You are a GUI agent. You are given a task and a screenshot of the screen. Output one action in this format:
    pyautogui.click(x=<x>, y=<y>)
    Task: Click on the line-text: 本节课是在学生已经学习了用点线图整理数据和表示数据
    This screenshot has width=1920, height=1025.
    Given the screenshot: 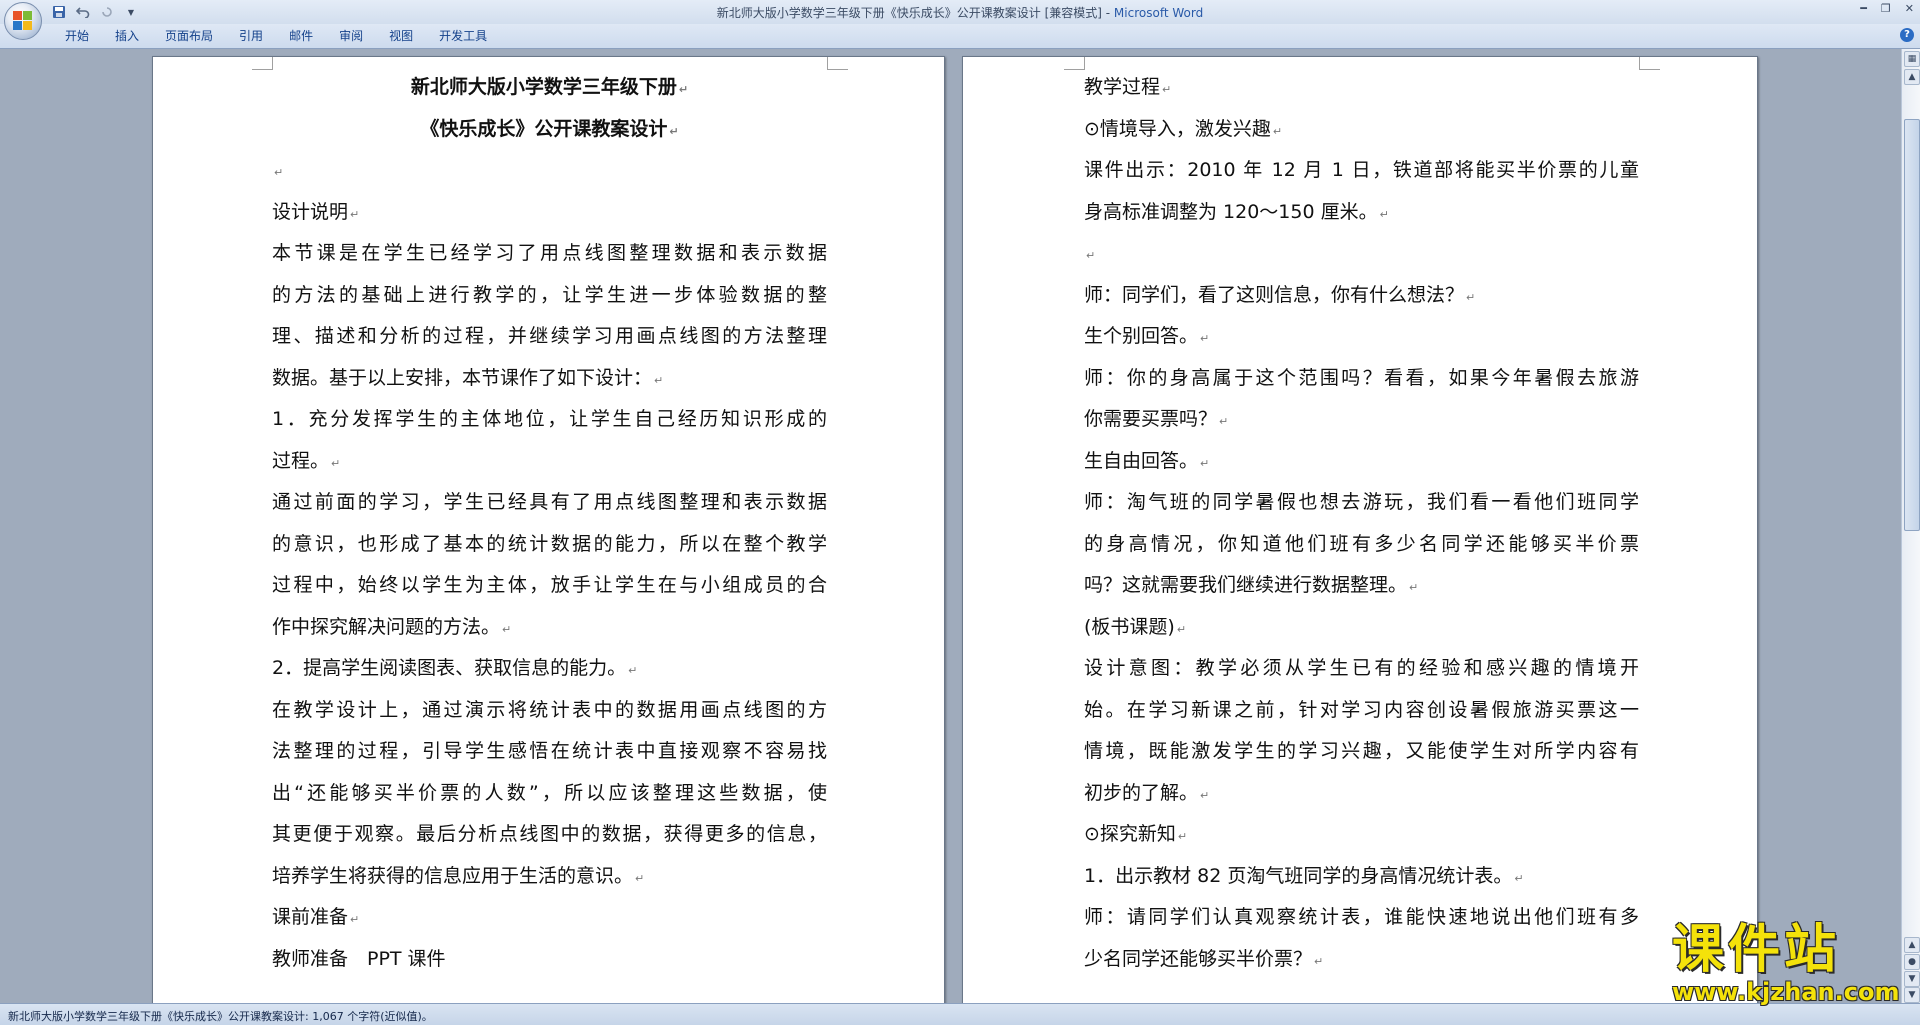 What is the action you would take?
    pyautogui.click(x=549, y=253)
    